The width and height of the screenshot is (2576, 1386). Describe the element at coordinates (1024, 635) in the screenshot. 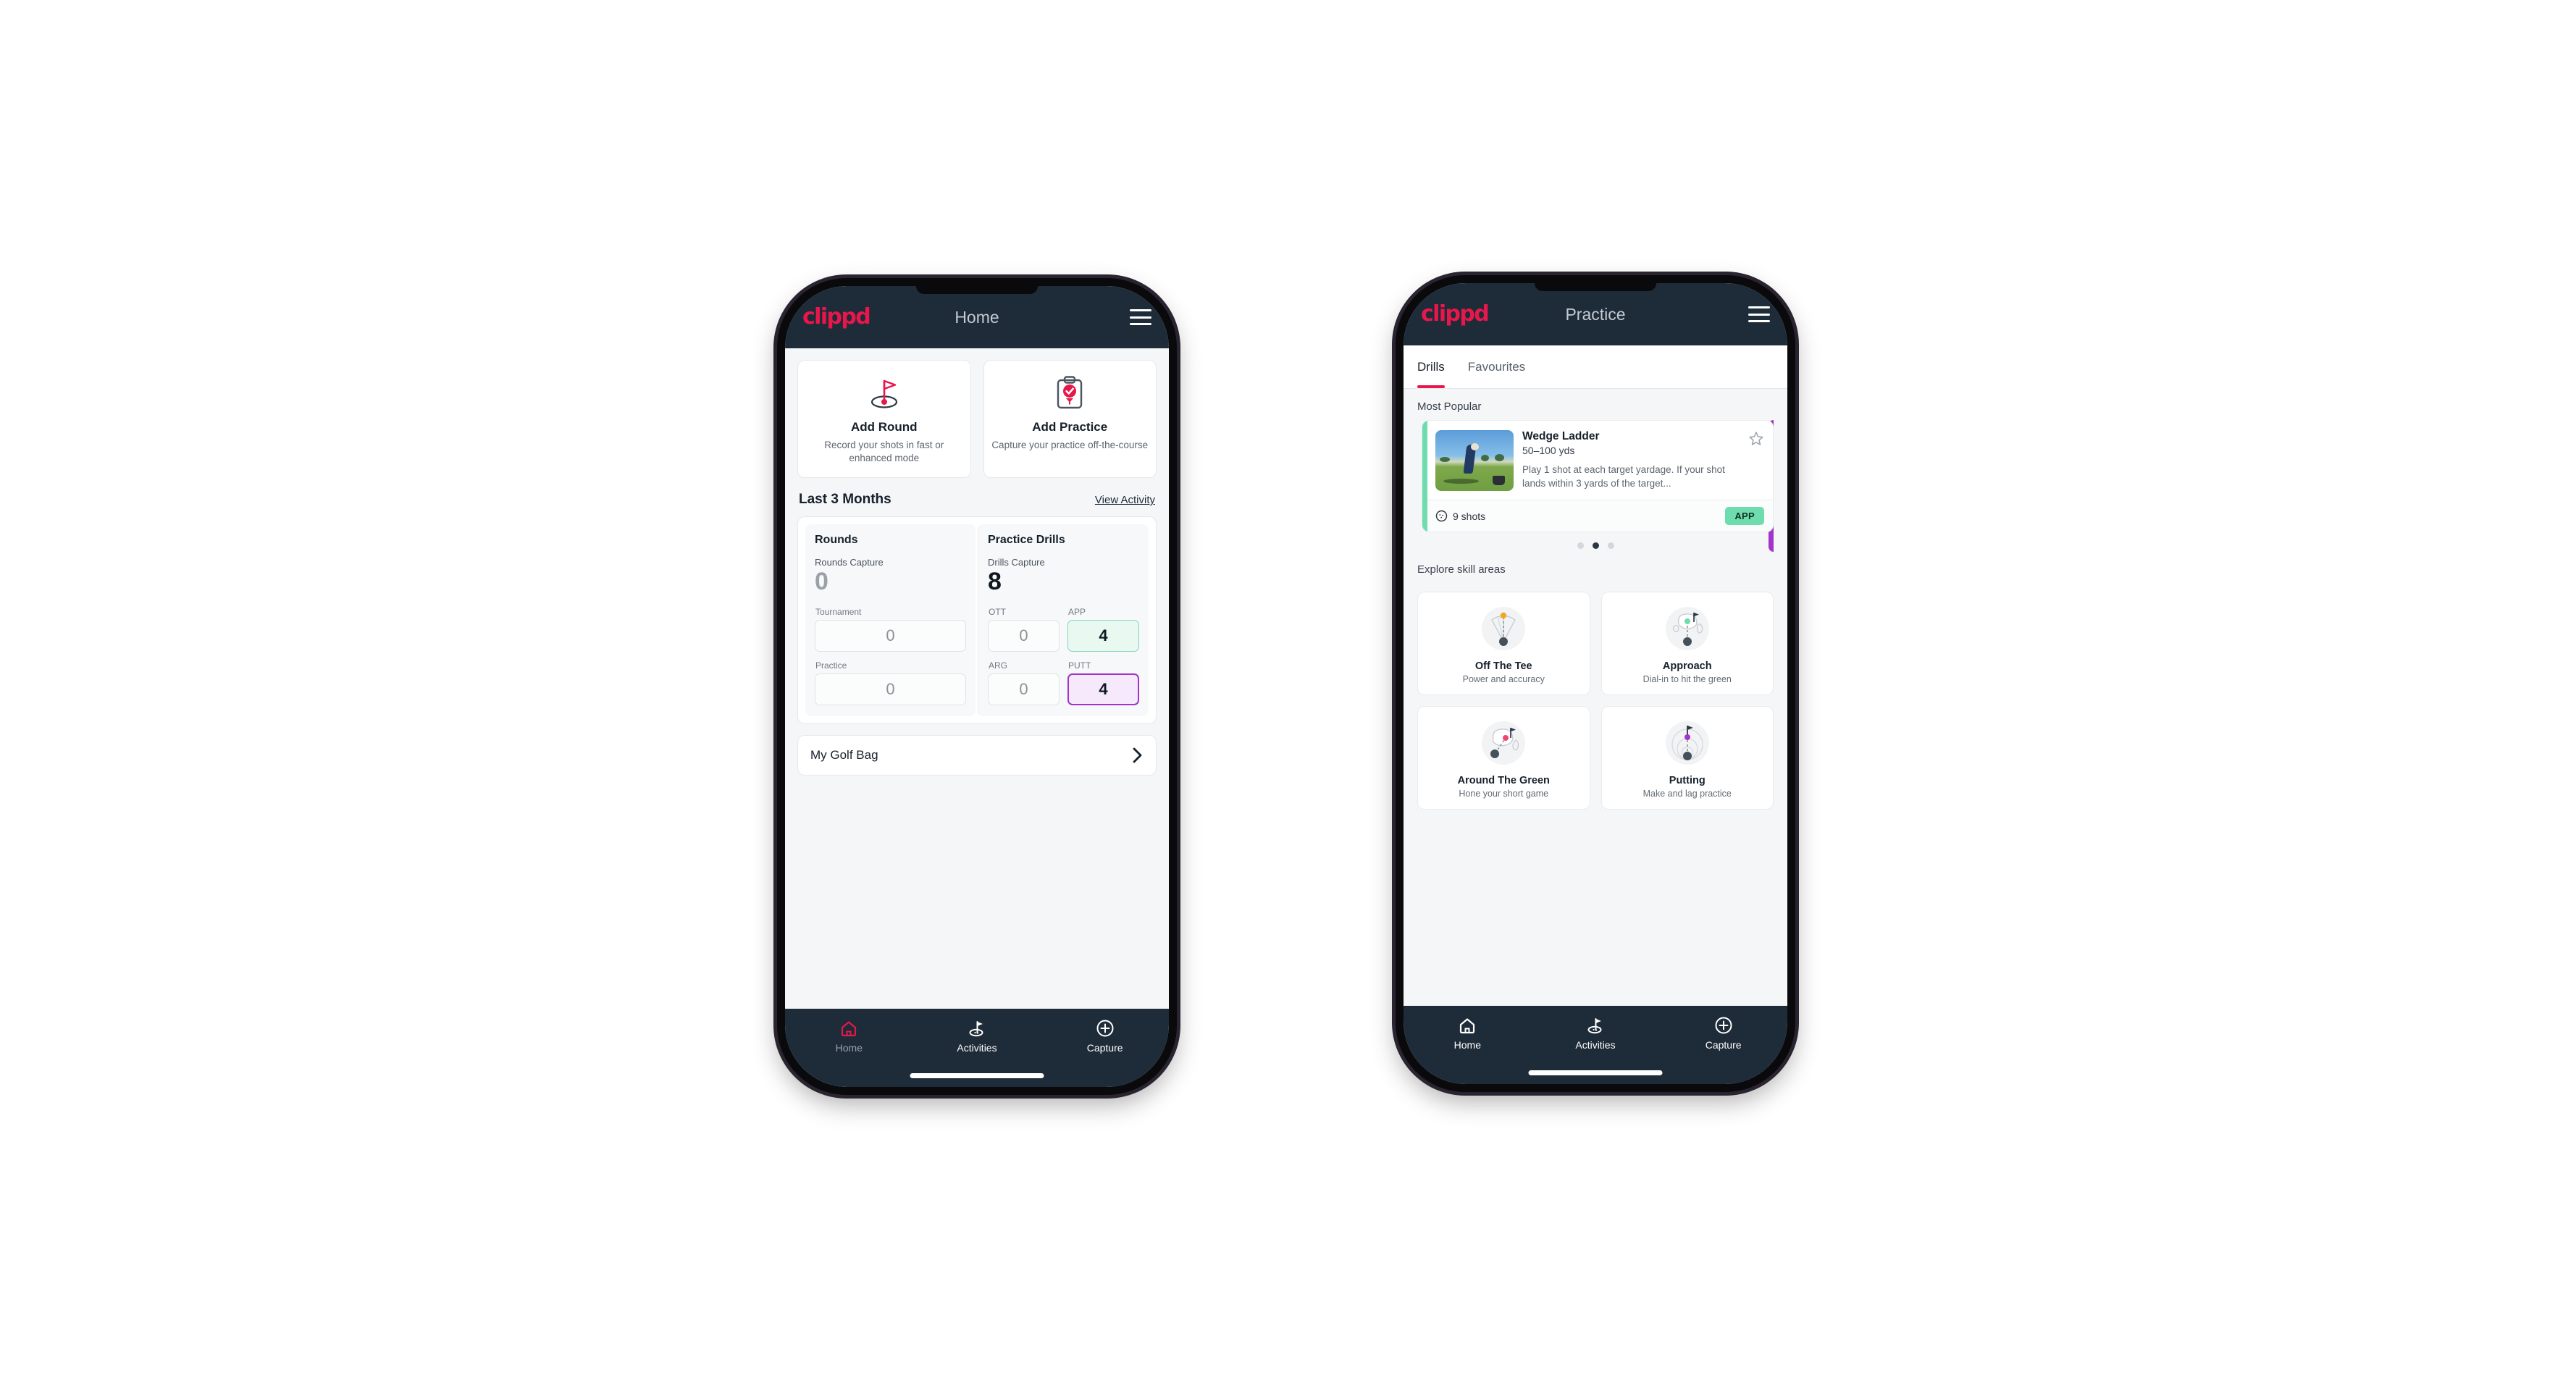

I see `ott-value: 0` at that location.